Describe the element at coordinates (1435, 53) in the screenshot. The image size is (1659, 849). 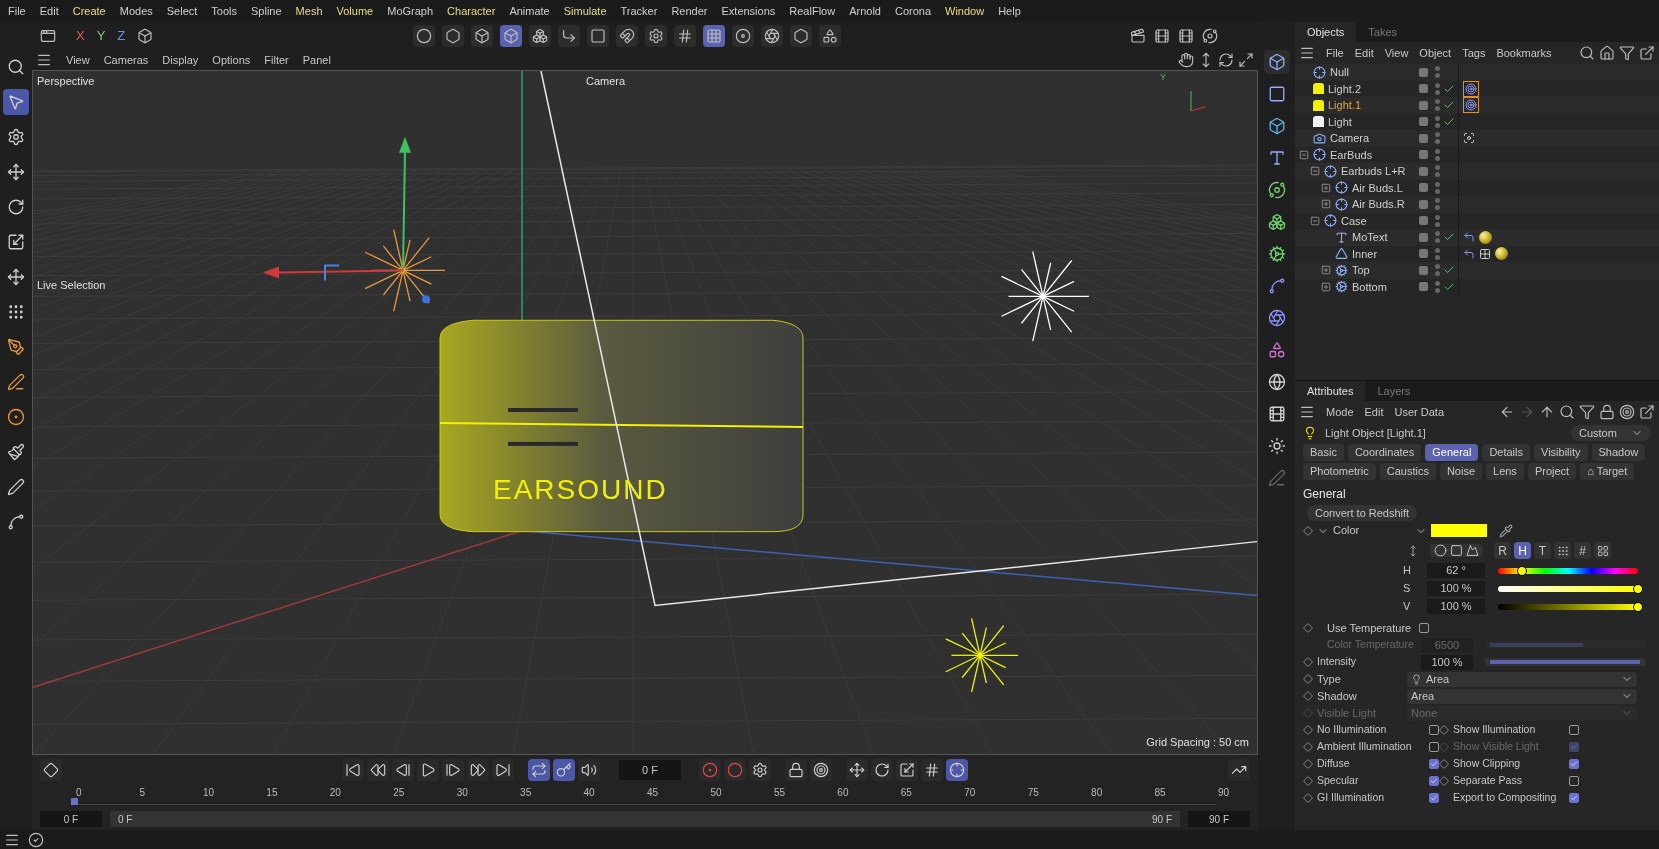
I see `panel-menu-item: Object` at that location.